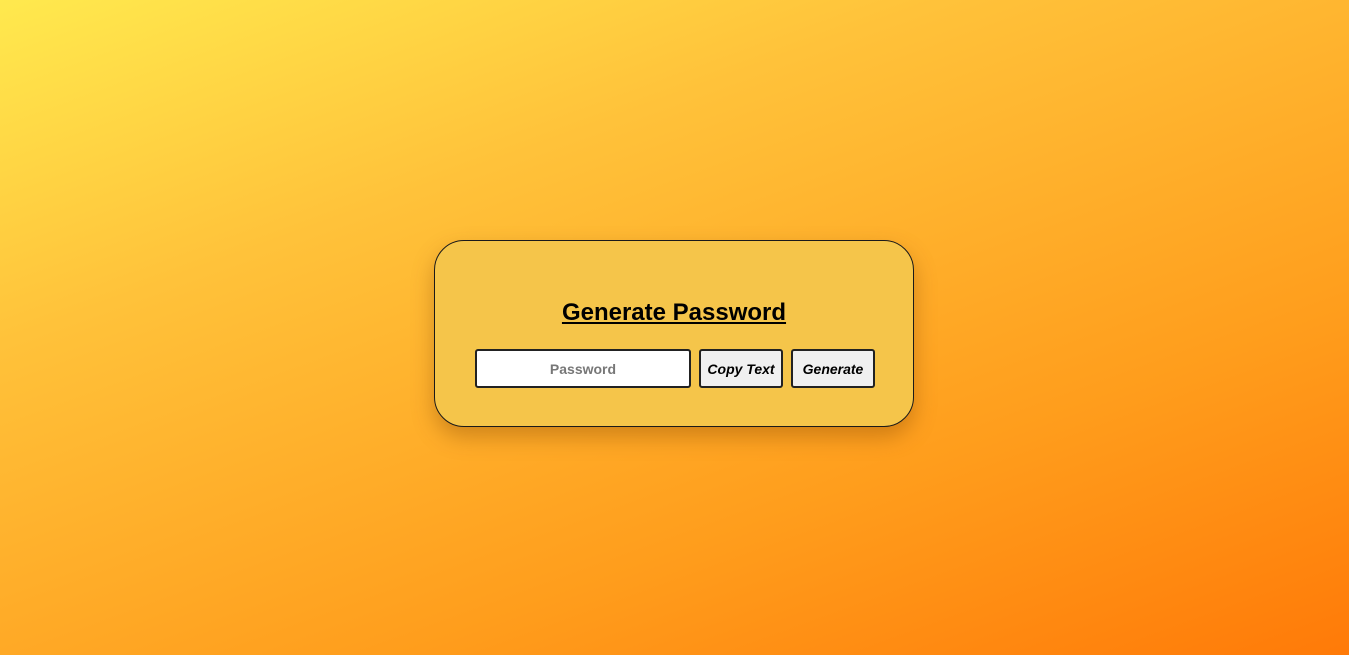 This screenshot has height=655, width=1349. Describe the element at coordinates (741, 368) in the screenshot. I see `copy-text-button: Copy Text` at that location.